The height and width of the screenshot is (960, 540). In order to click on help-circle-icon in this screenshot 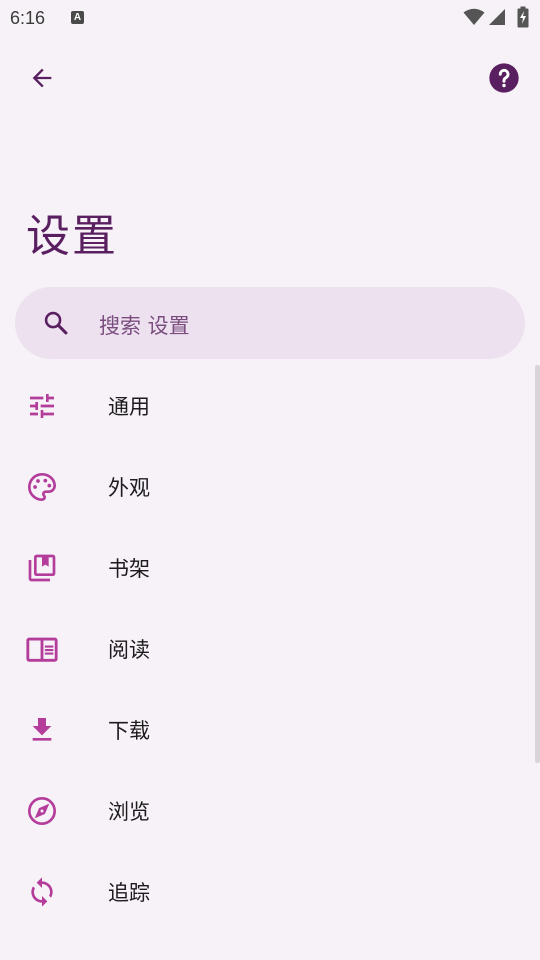, I will do `click(504, 78)`.